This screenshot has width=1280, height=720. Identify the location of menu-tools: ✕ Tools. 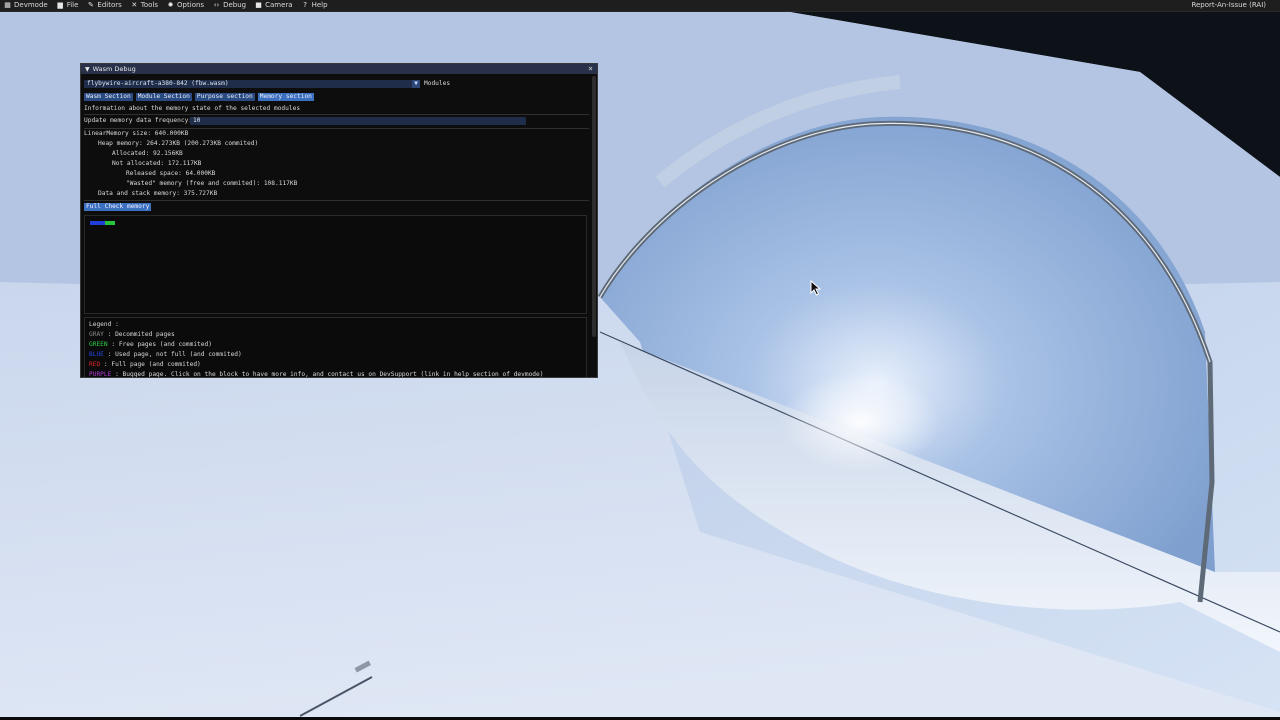
(145, 5).